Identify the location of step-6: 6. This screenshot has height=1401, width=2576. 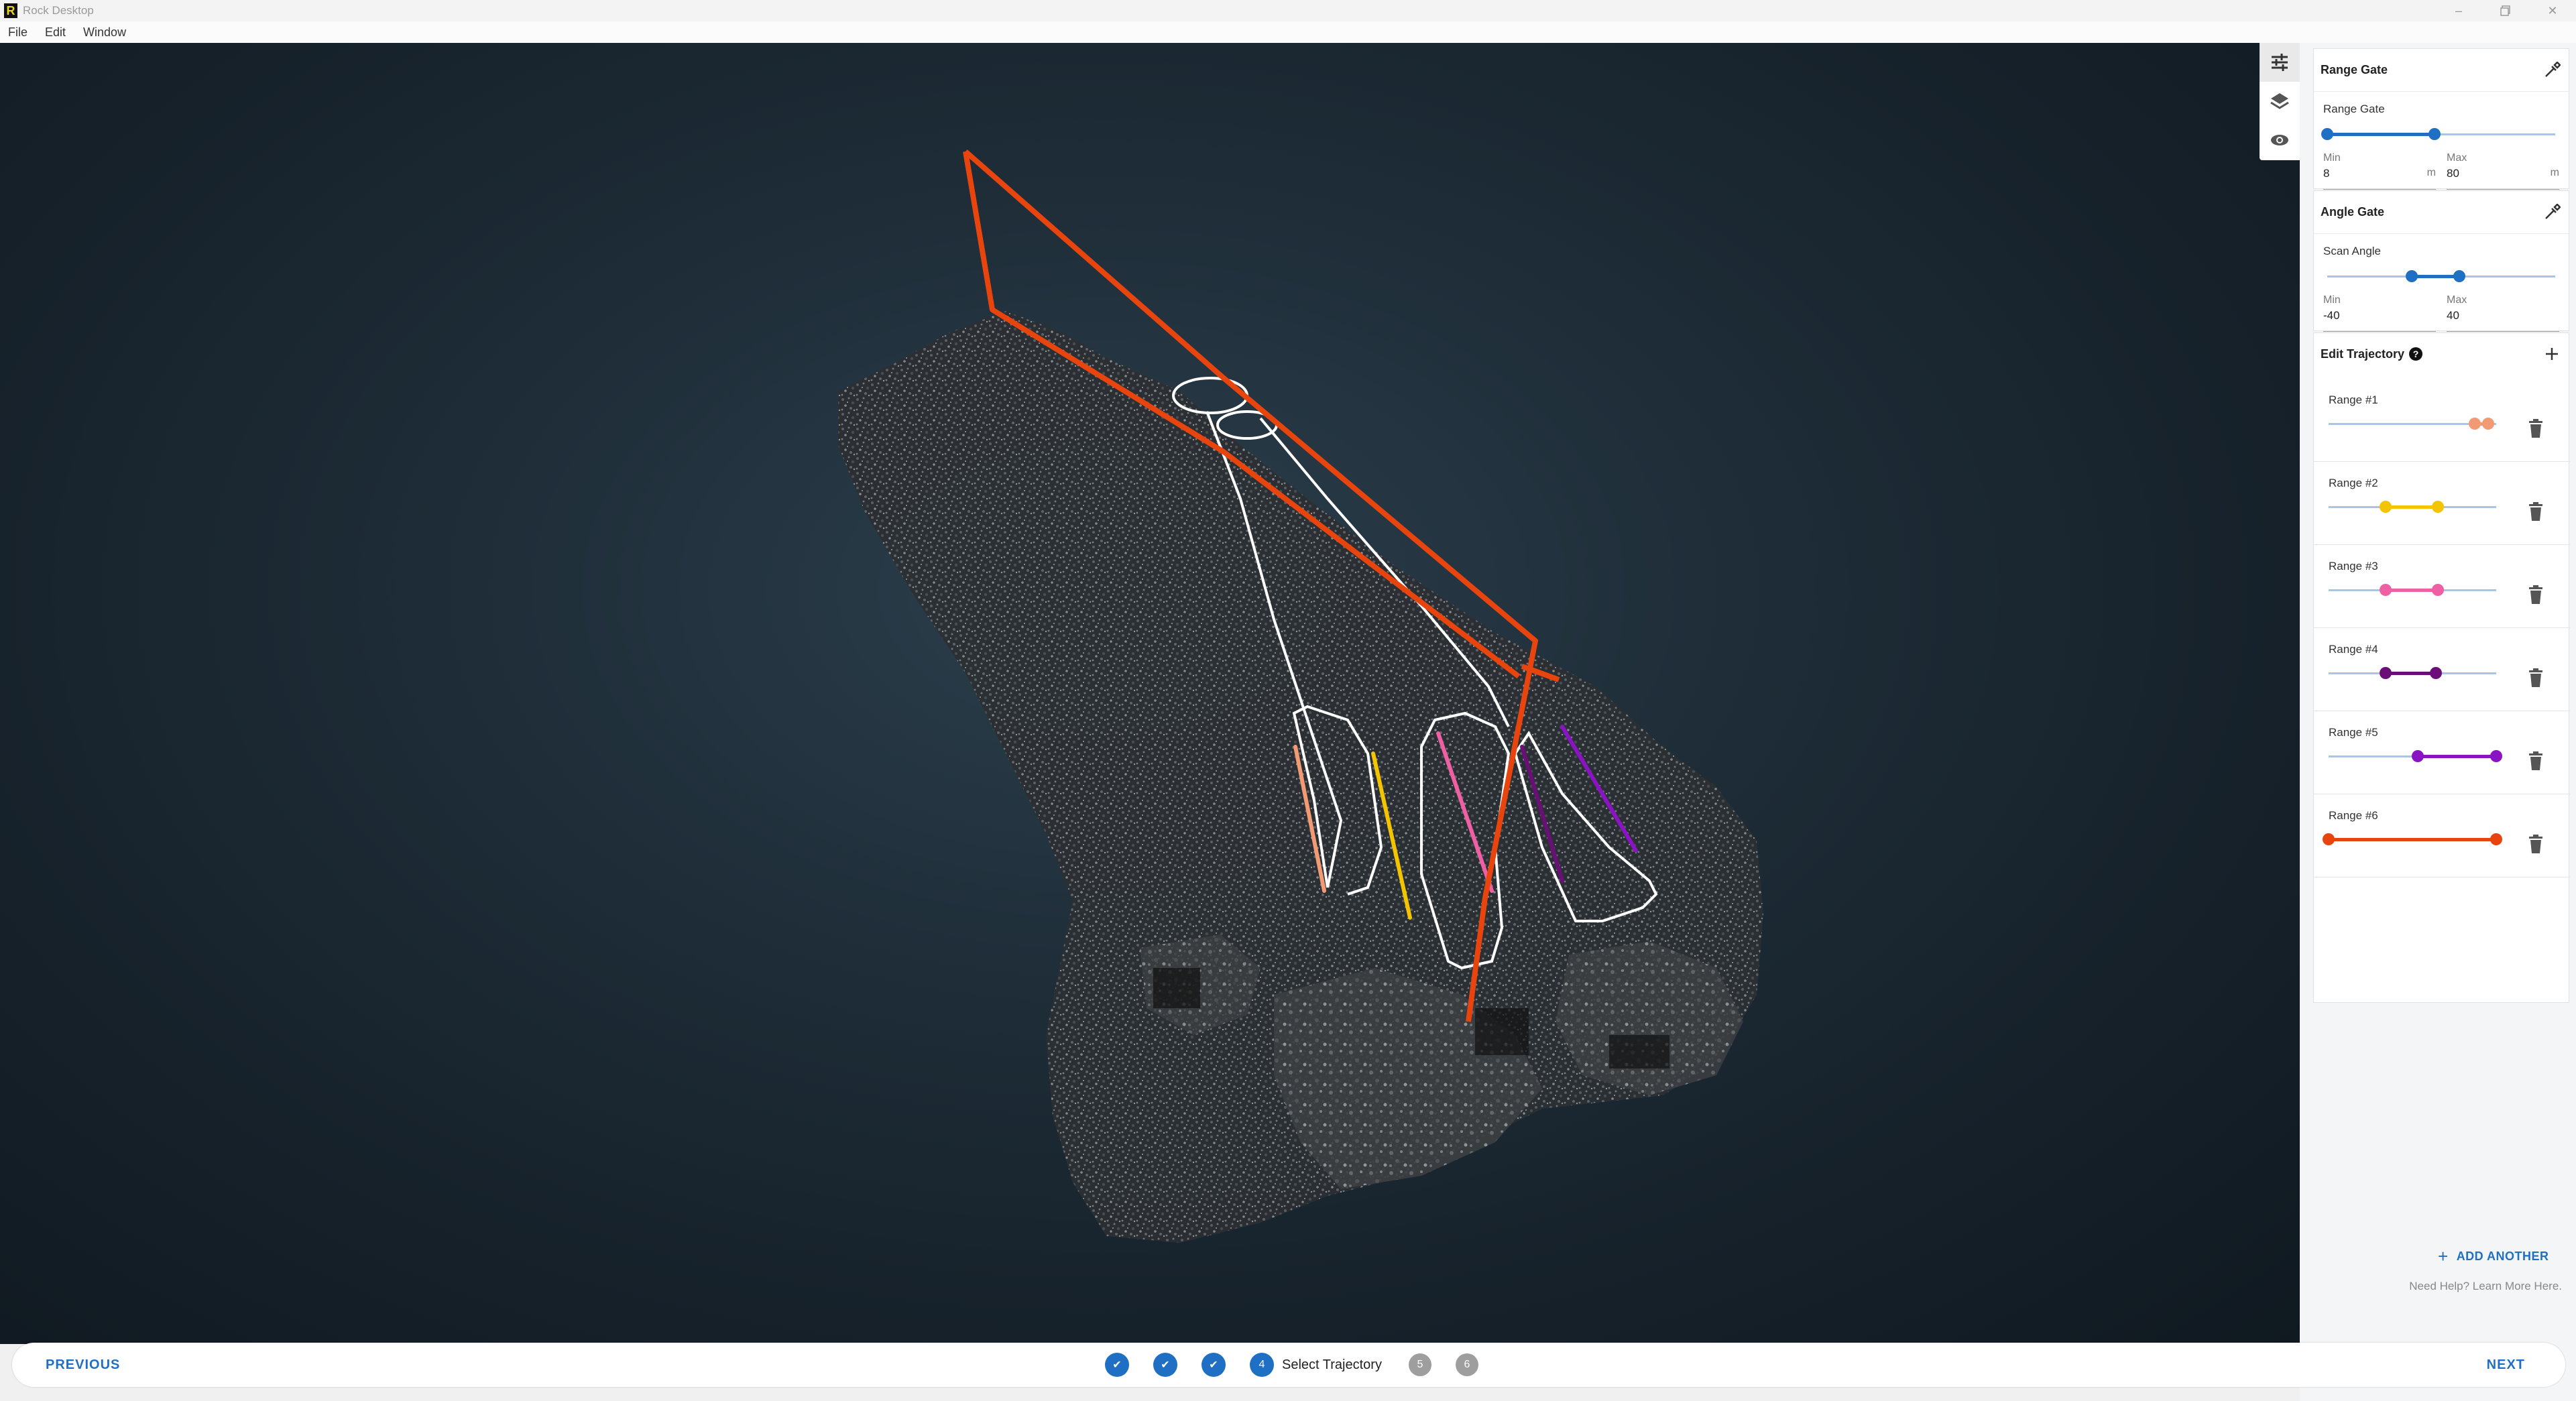
(1466, 1365).